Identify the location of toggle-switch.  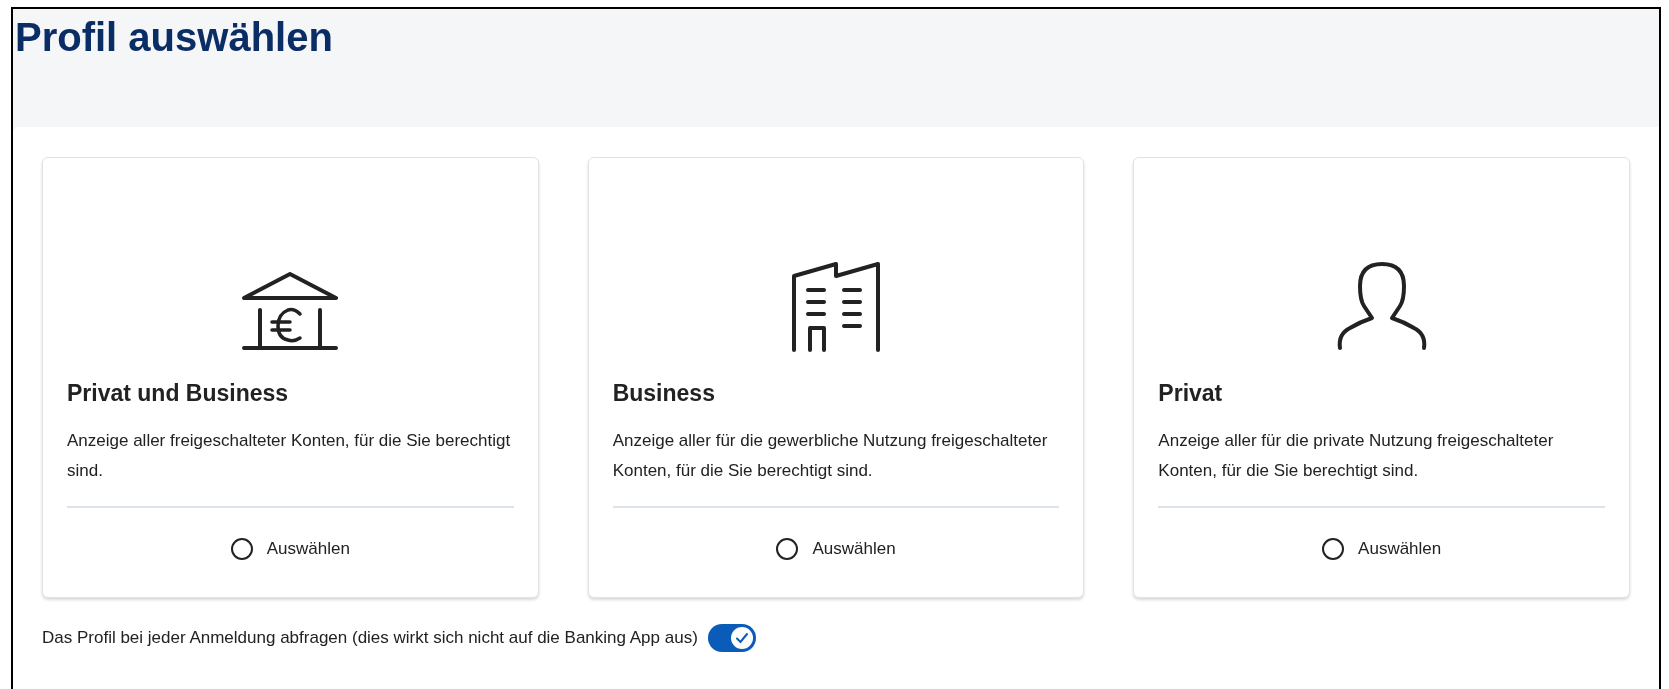
(731, 638).